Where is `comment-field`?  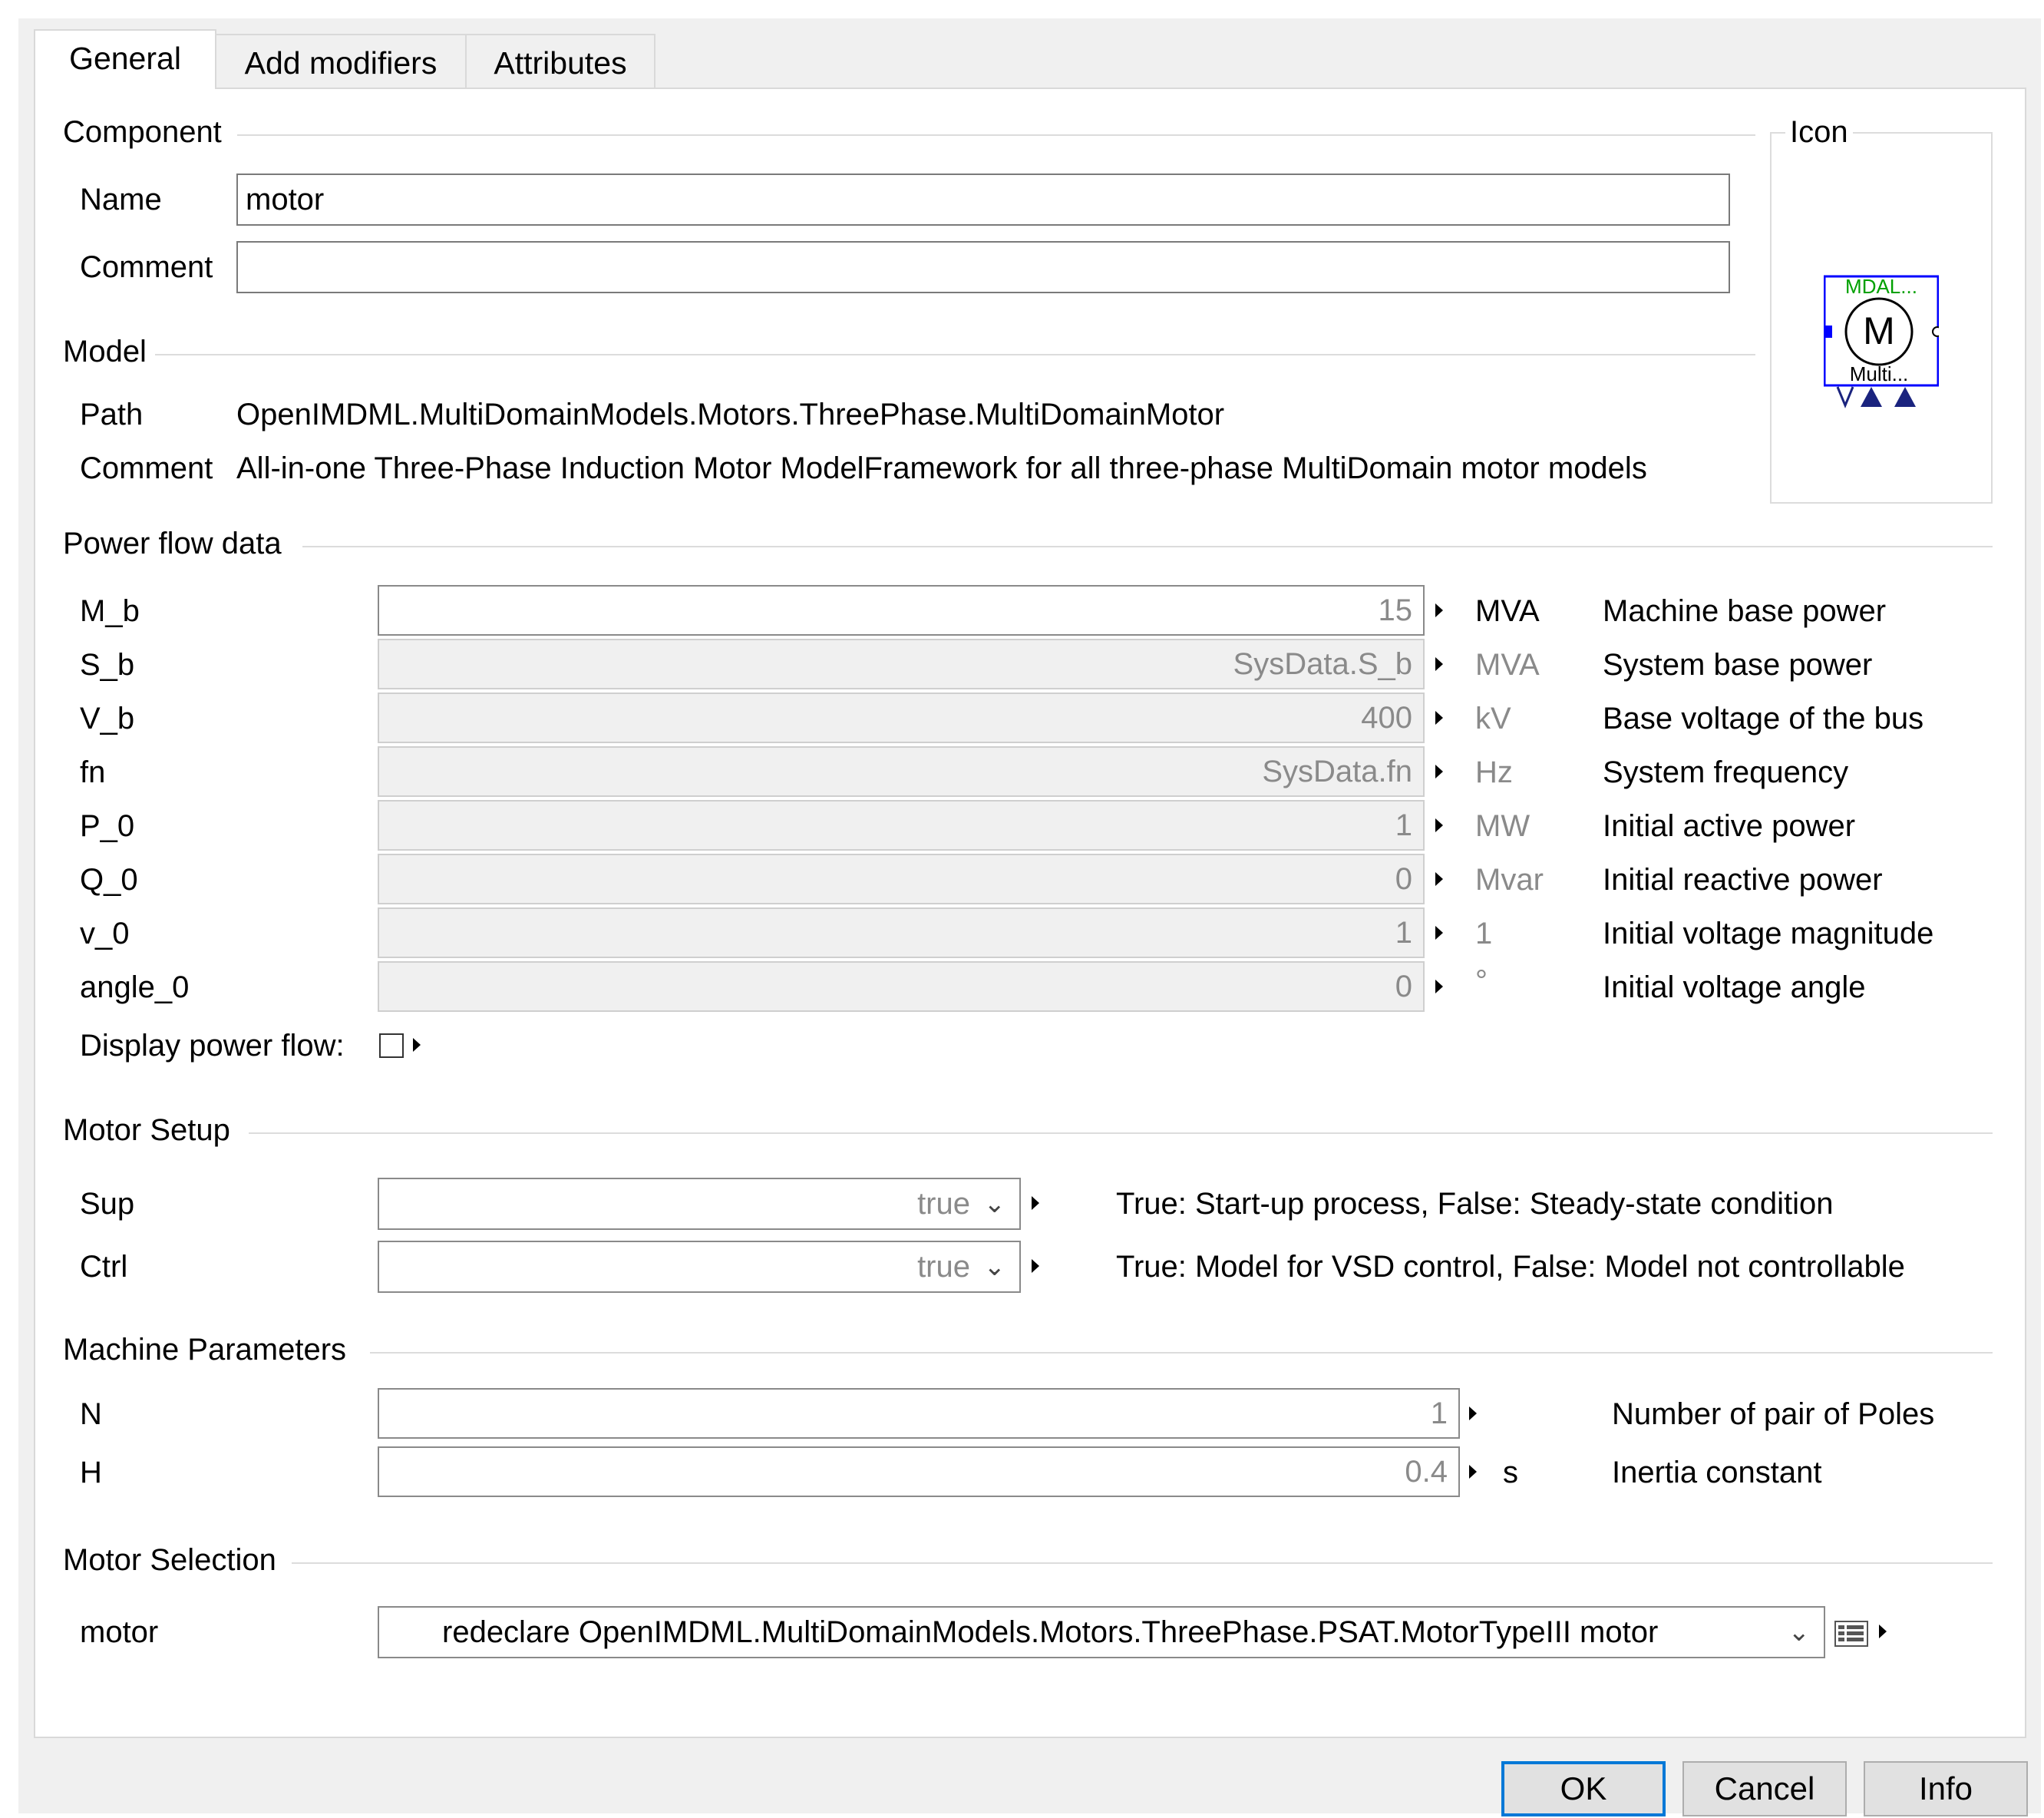
comment-field is located at coordinates (983, 267).